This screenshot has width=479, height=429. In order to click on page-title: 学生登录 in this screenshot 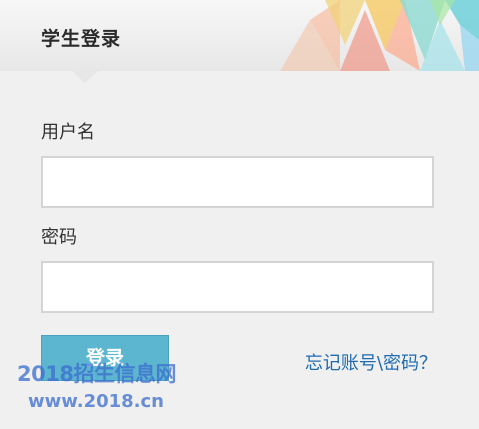, I will do `click(81, 39)`.